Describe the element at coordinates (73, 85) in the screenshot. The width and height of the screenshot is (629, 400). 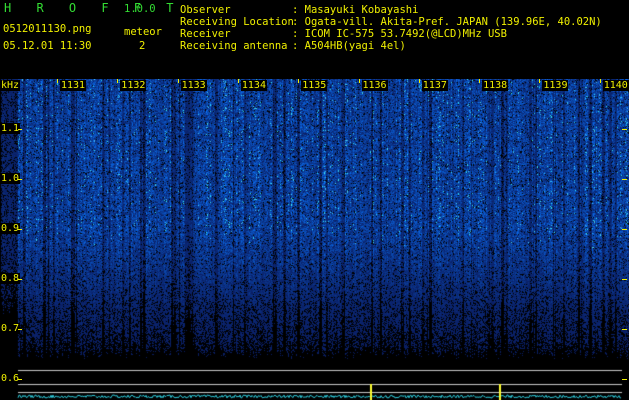
I see `time-tick-label: 1131` at that location.